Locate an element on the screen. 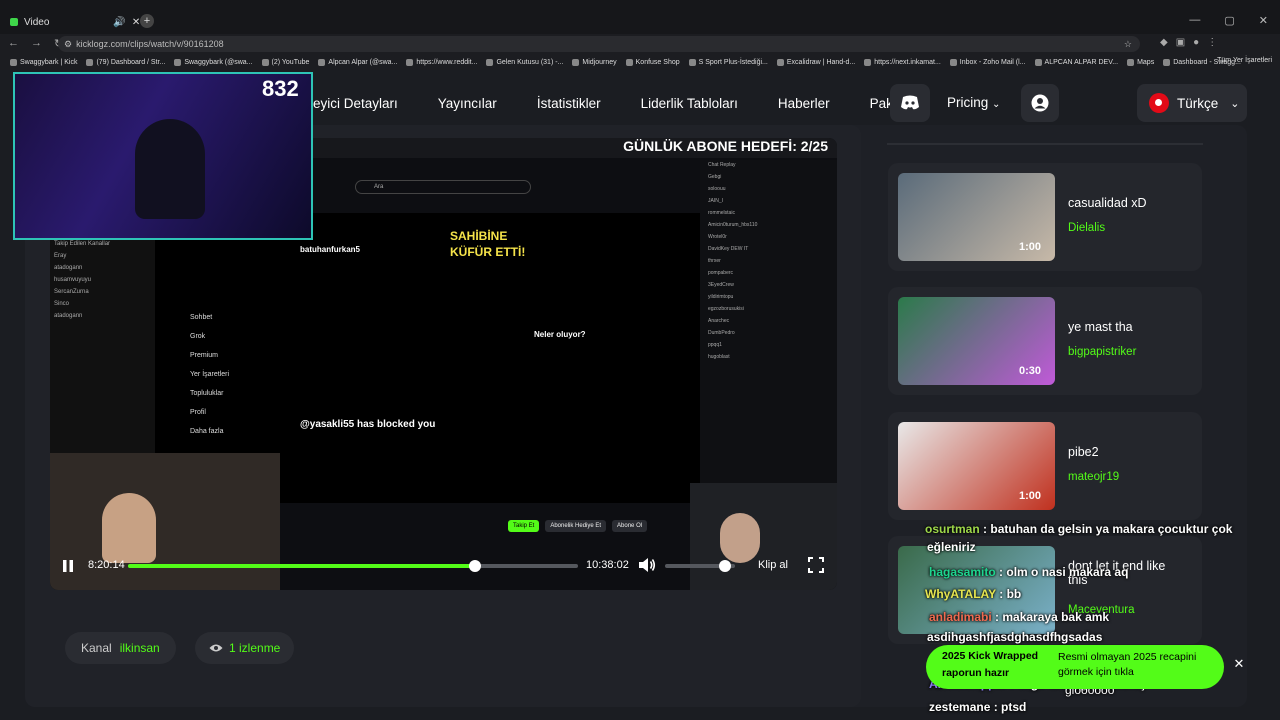 The height and width of the screenshot is (720, 1280). browser-nav-buttons: ← → ↻ is located at coordinates (35, 43).